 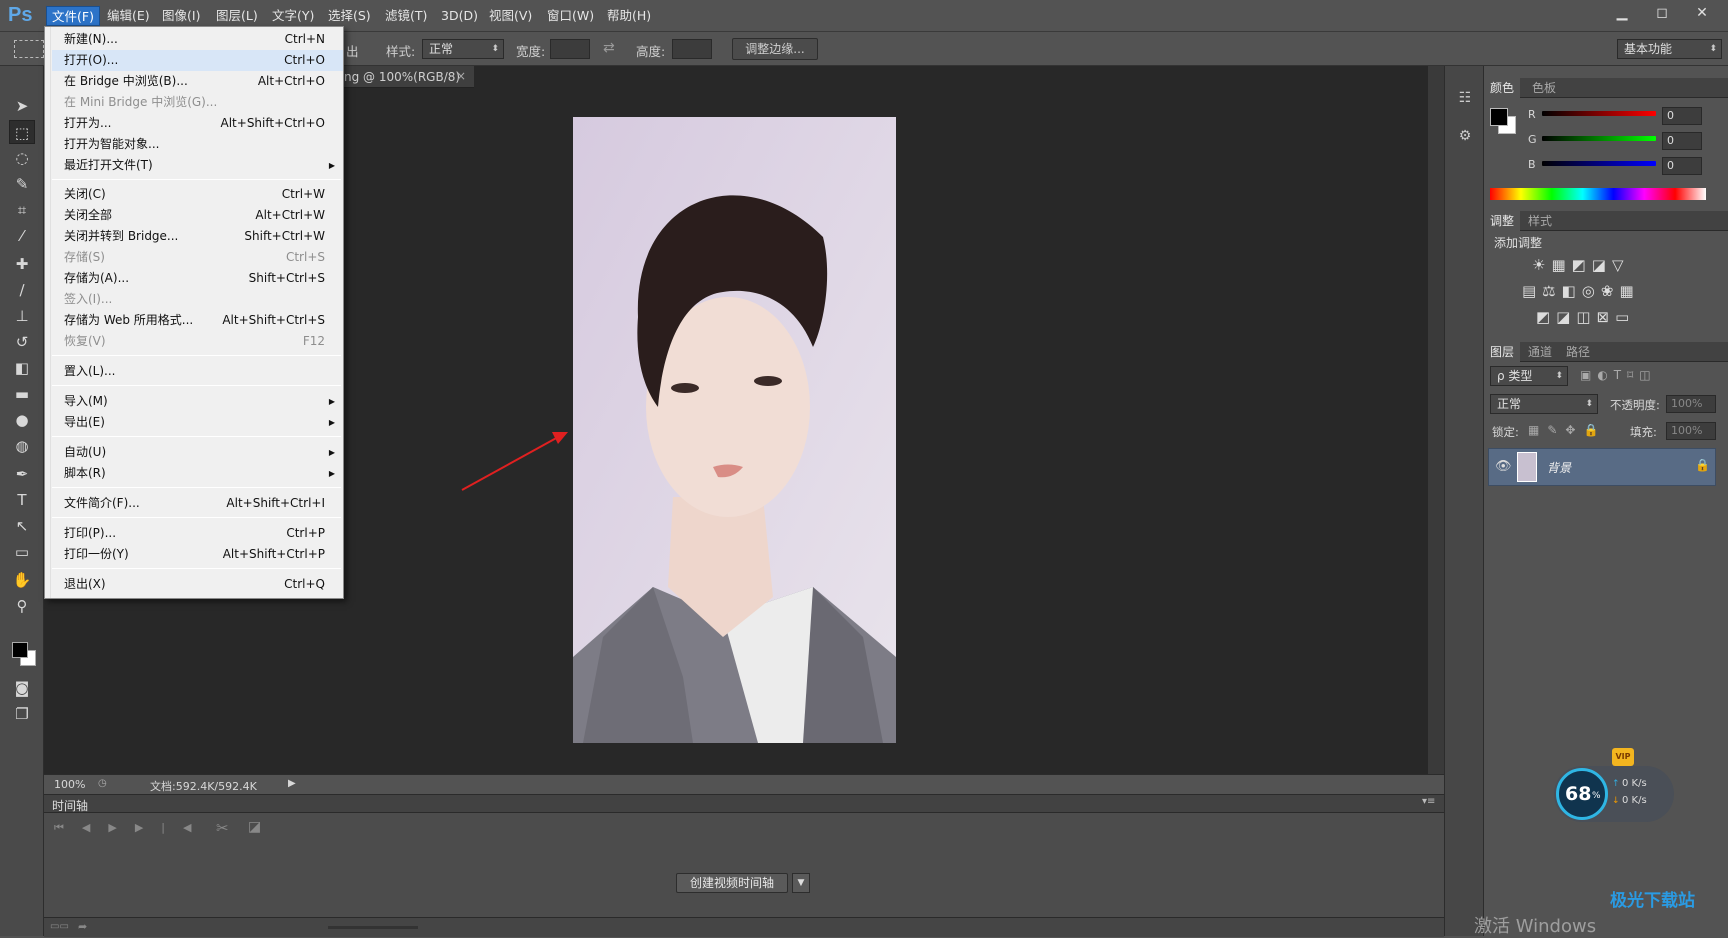 I want to click on healing-brush-icon: ✚, so click(x=22, y=264).